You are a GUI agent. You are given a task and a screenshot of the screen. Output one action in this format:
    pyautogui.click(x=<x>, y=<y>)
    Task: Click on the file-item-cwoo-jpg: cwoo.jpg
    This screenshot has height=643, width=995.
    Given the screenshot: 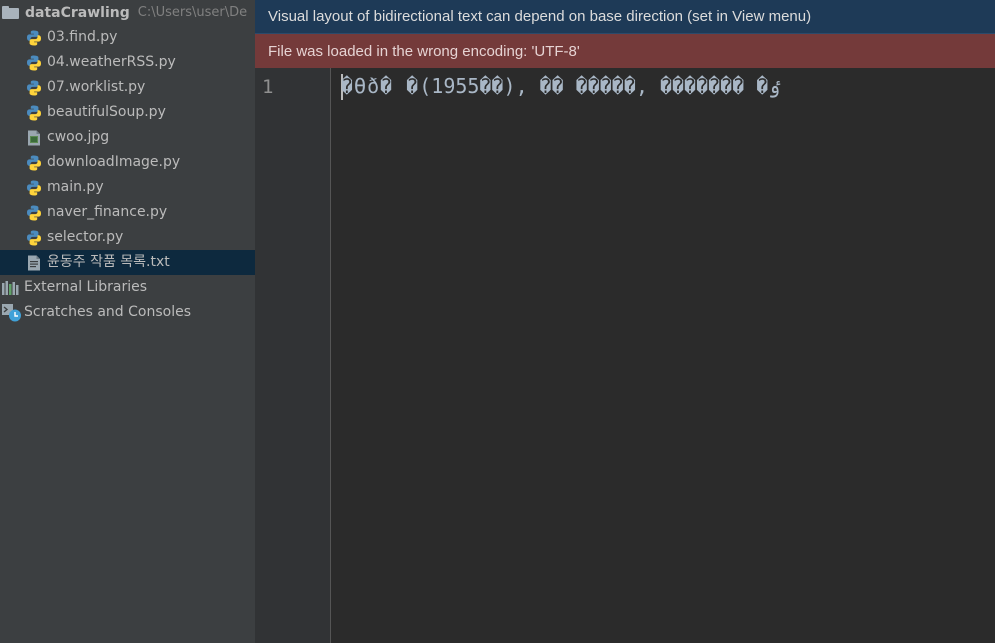 What is the action you would take?
    pyautogui.click(x=127, y=137)
    